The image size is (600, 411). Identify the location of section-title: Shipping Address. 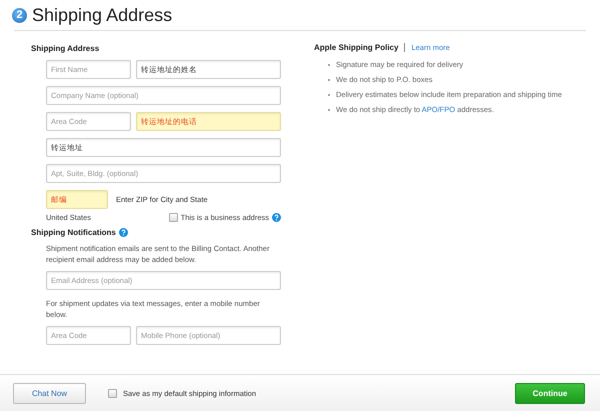
(65, 48).